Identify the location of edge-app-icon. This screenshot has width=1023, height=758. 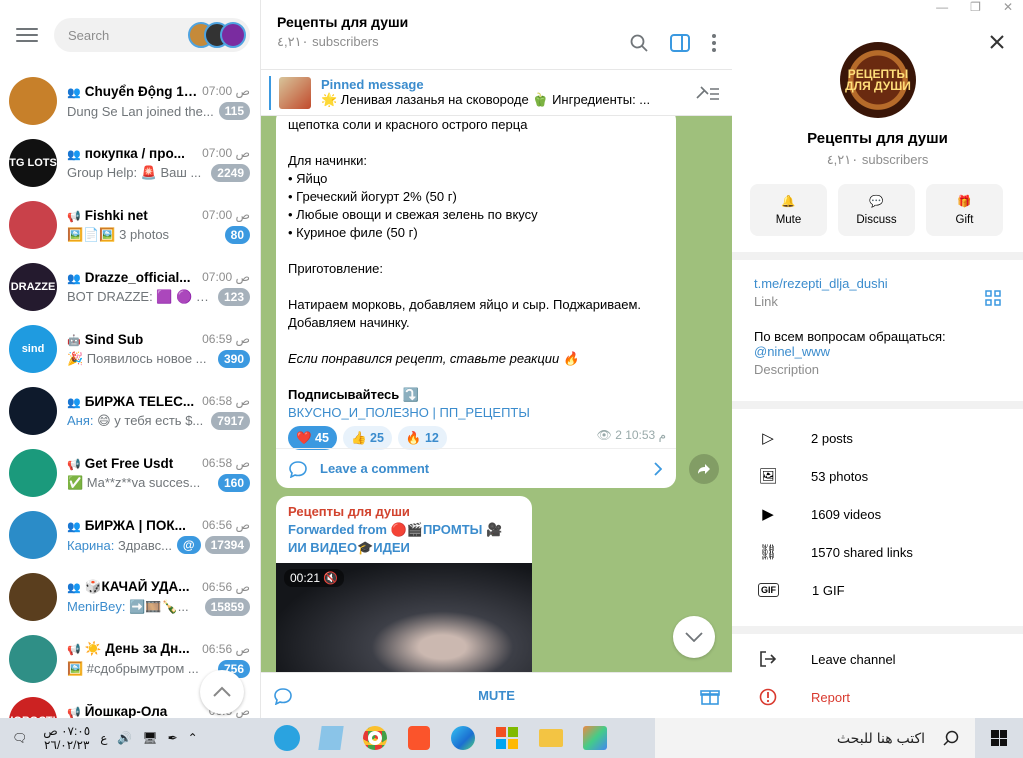
(463, 738).